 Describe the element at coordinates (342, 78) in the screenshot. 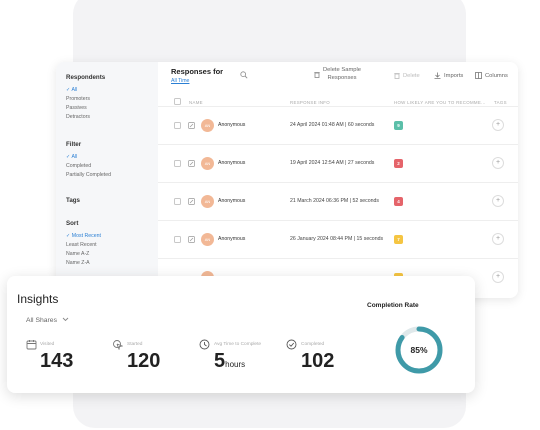

I see `delete-sample-line2: Responses` at that location.